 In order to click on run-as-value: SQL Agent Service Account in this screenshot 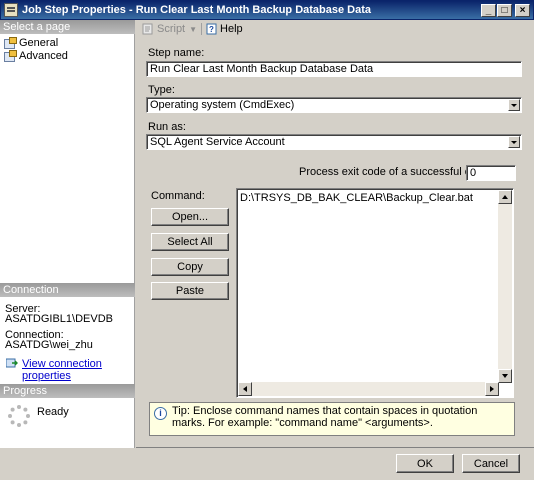, I will do `click(217, 142)`.